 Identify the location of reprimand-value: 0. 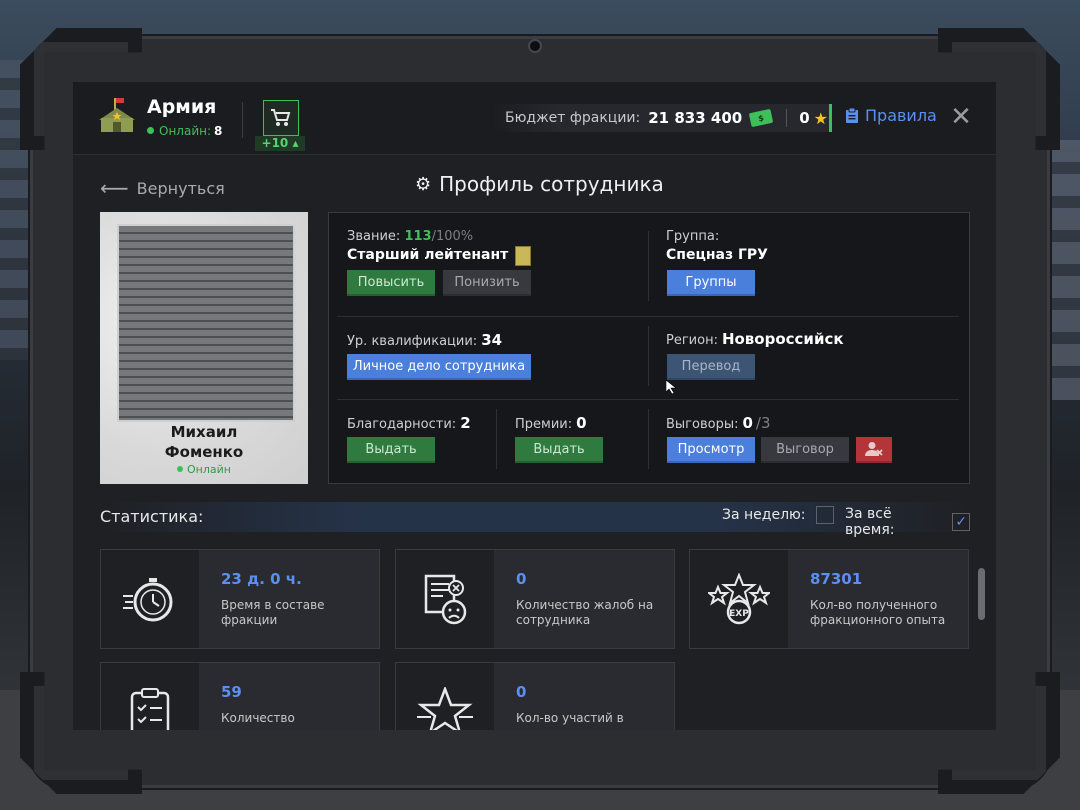
(747, 423).